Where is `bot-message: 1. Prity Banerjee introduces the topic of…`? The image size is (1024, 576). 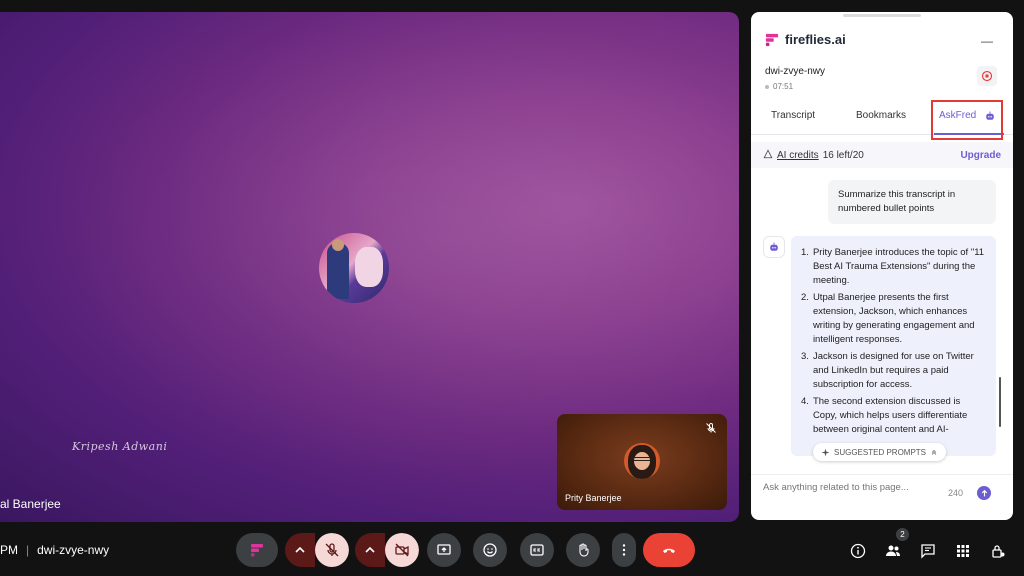 bot-message: 1. Prity Banerjee introduces the topic of… is located at coordinates (893, 346).